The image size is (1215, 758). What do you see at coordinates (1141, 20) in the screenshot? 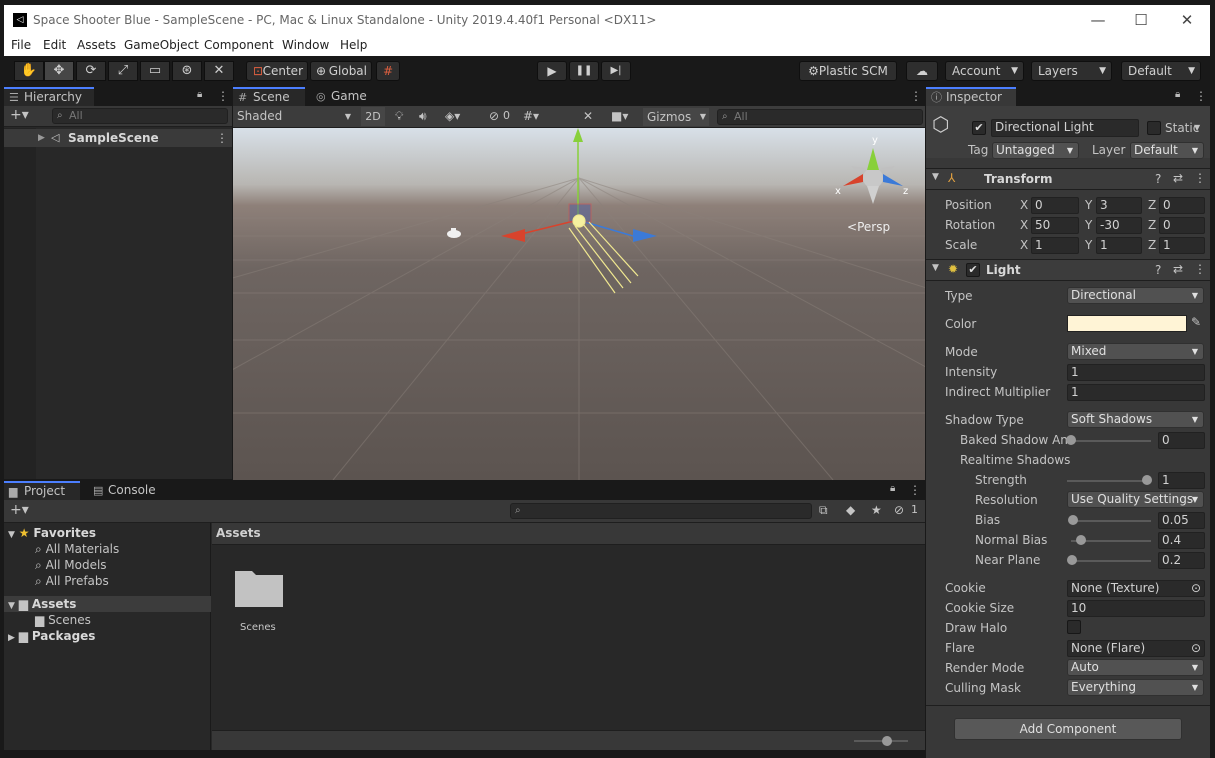
I see `maximize-button: ☐` at bounding box center [1141, 20].